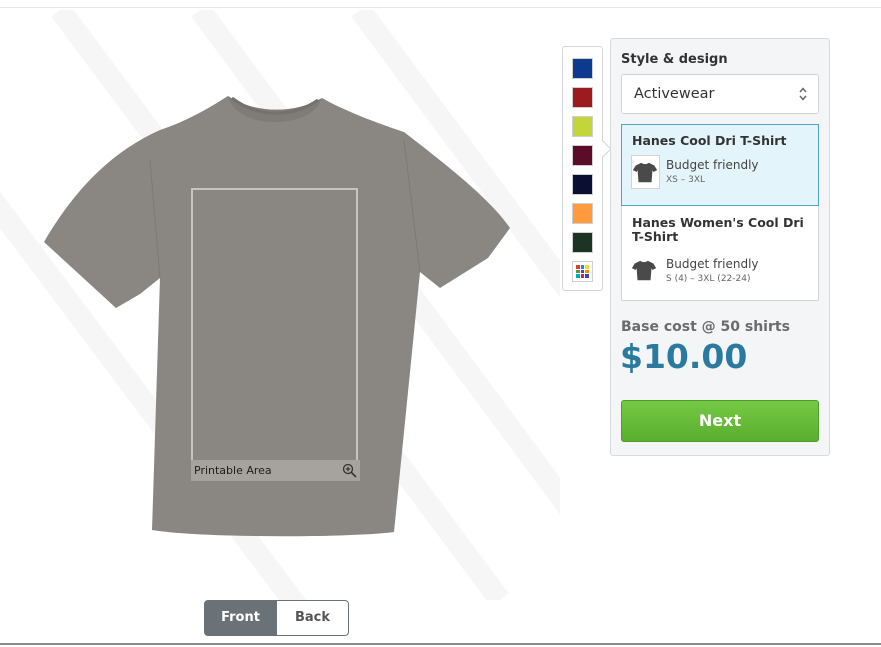 Image resolution: width=881 pixels, height=647 pixels. Describe the element at coordinates (582, 97) in the screenshot. I see `swatch-red` at that location.